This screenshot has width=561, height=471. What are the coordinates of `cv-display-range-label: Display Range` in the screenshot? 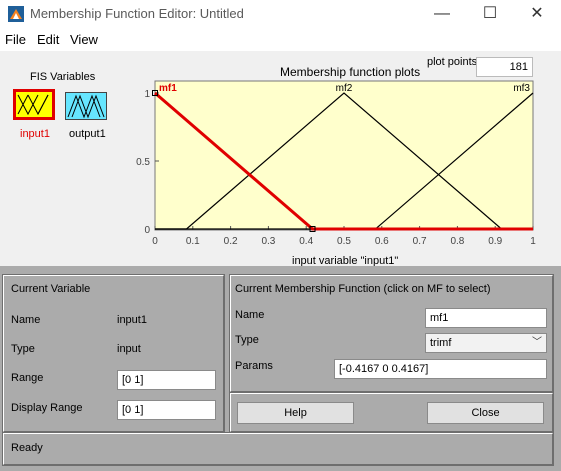 It's located at (47, 408).